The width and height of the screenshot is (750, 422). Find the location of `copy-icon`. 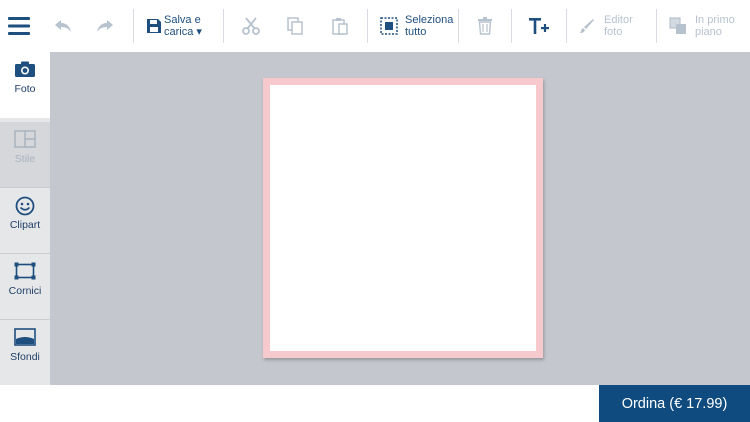

copy-icon is located at coordinates (295, 26).